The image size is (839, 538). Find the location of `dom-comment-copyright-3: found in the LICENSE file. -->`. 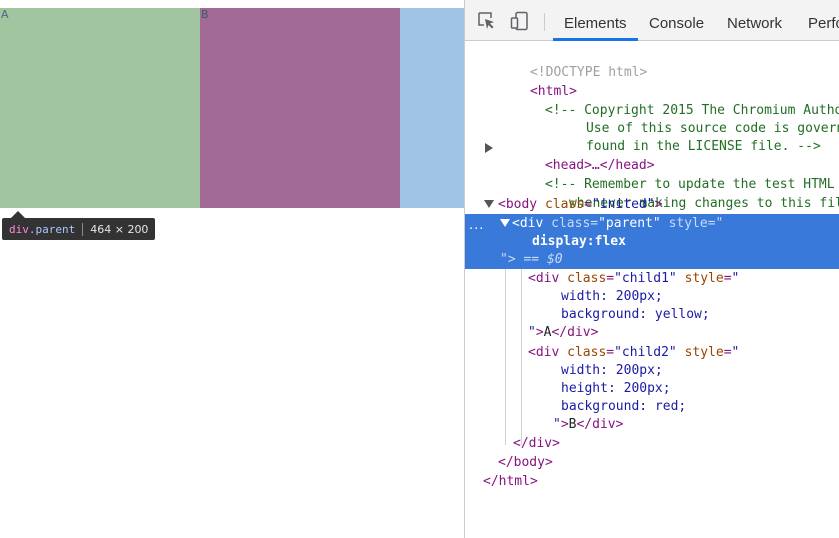

dom-comment-copyright-3: found in the LICENSE file. --> is located at coordinates (680, 137).